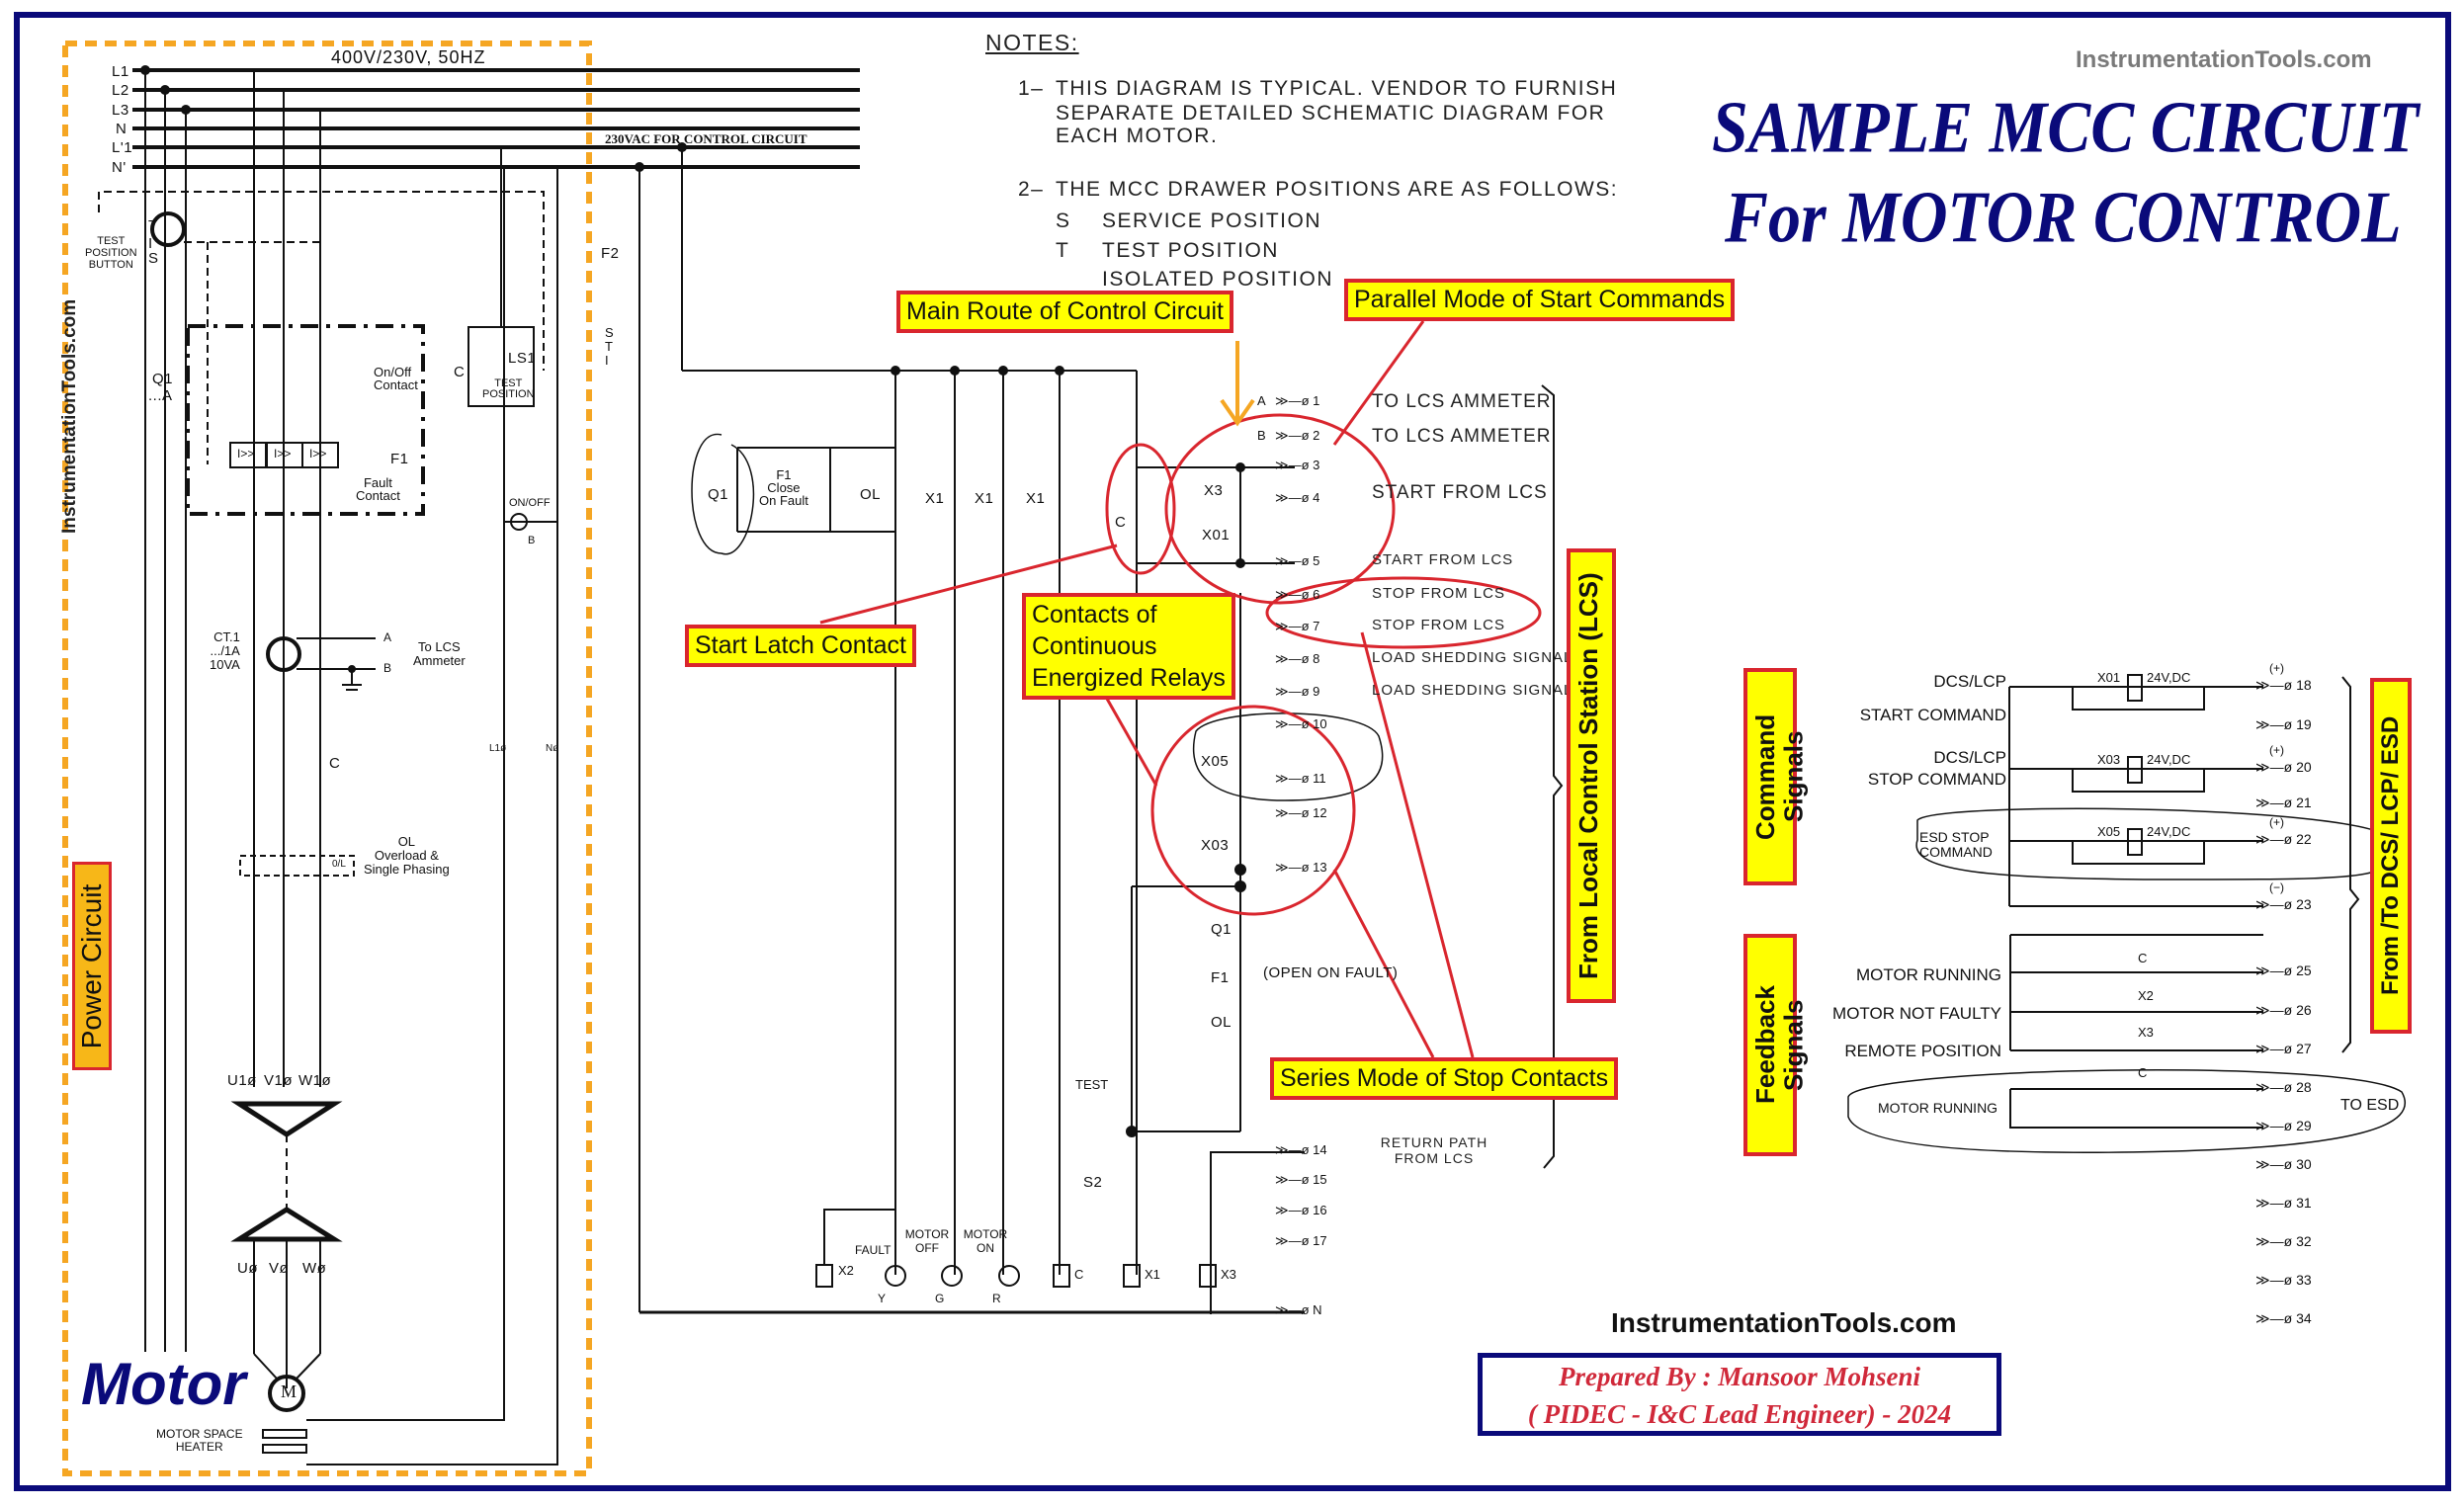 This screenshot has width=2464, height=1507. Describe the element at coordinates (1438, 593) in the screenshot. I see `lcs-terminal-label: STOP FROM LCS` at that location.